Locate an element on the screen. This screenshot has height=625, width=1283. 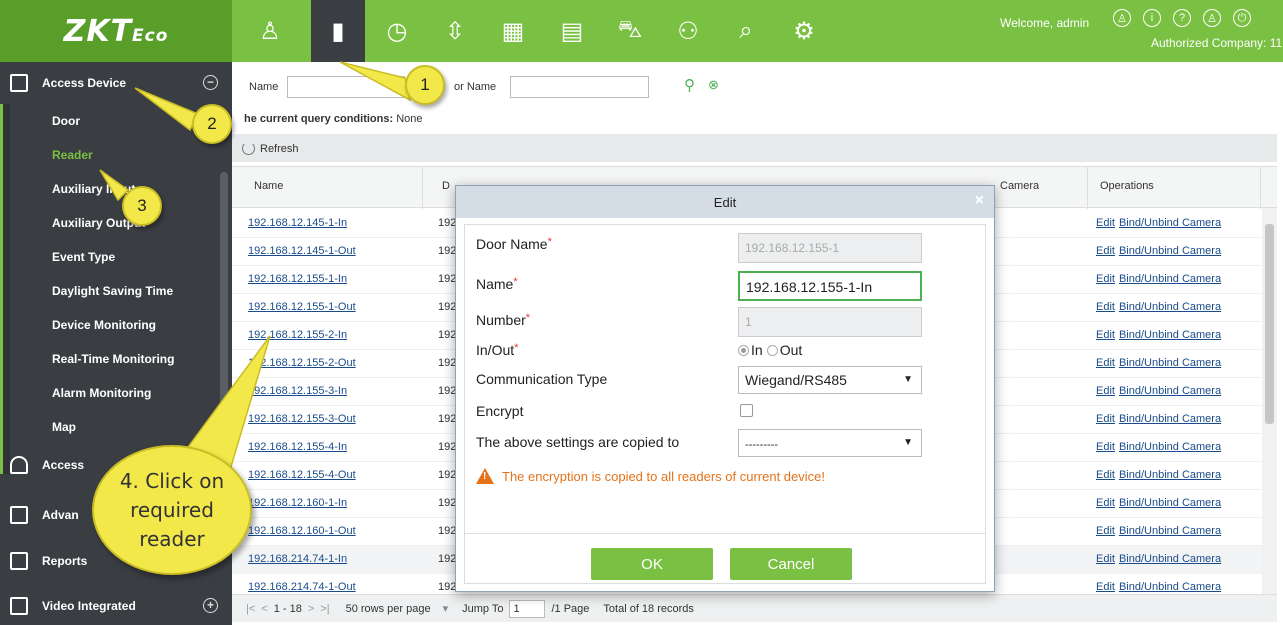
col-camera: Camera is located at coordinates (1019, 186).